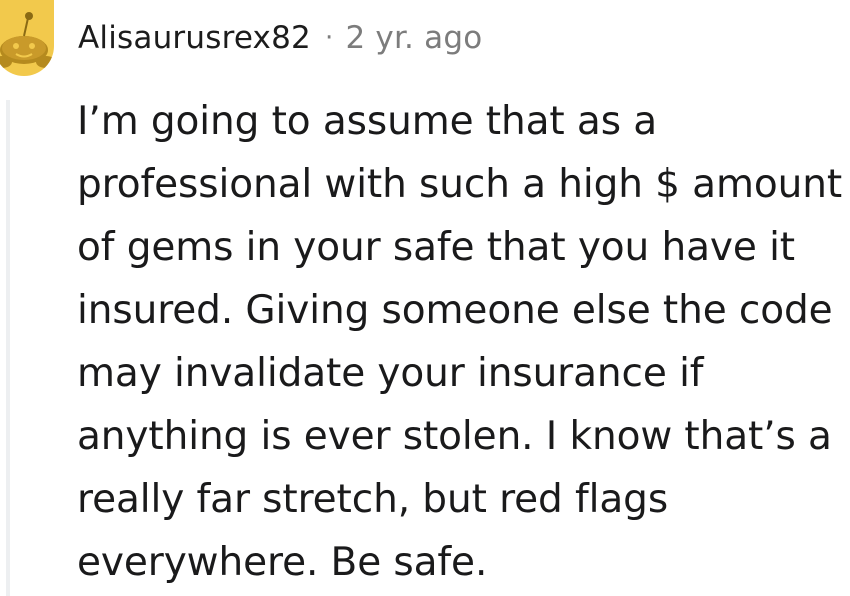  I want to click on thread-line, so click(8, 348).